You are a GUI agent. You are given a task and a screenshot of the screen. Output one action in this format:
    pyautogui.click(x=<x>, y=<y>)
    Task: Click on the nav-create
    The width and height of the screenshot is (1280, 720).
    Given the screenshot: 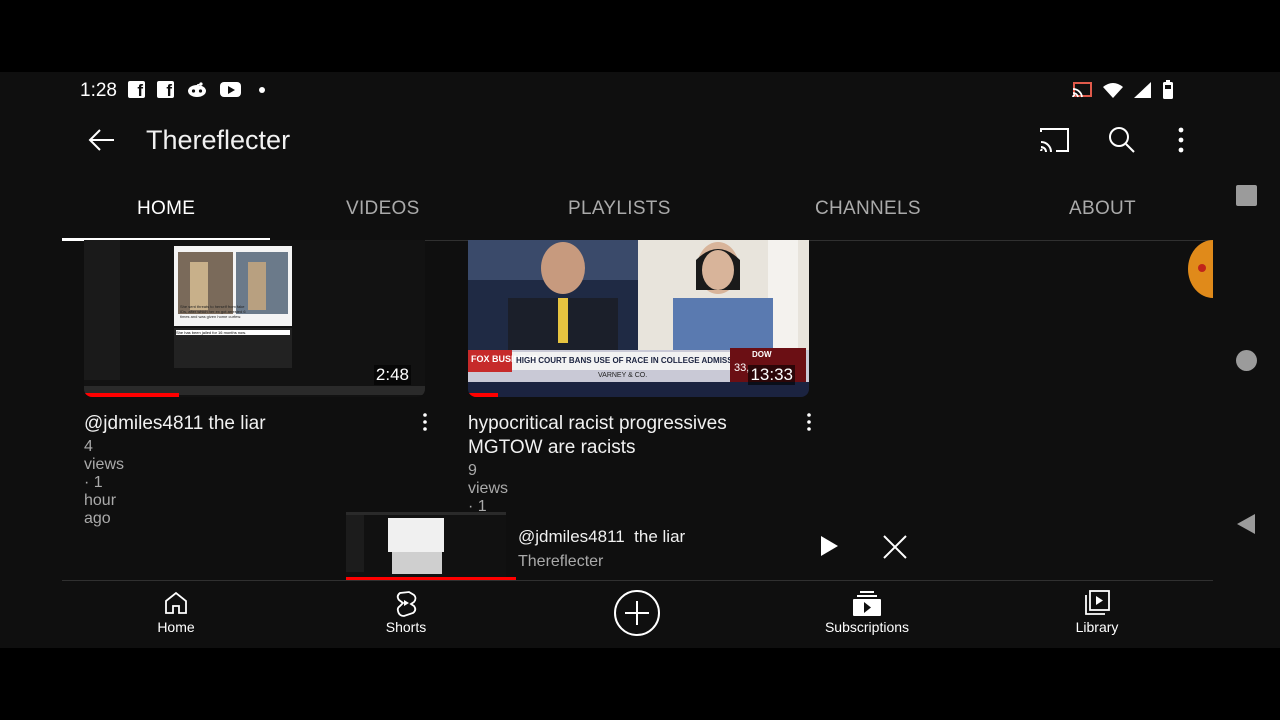 What is the action you would take?
    pyautogui.click(x=637, y=613)
    